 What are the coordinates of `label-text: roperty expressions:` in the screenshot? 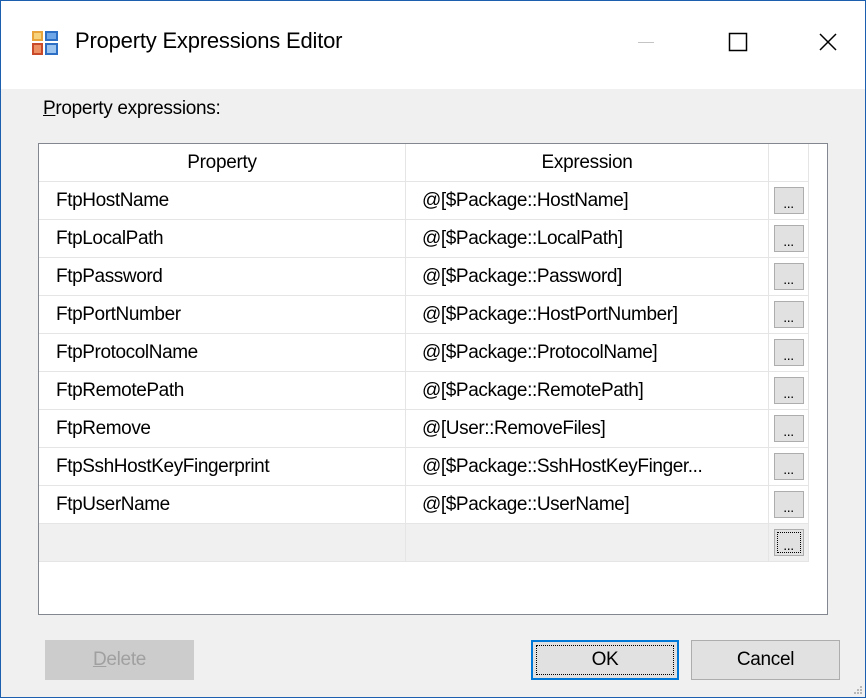 It's located at (138, 108).